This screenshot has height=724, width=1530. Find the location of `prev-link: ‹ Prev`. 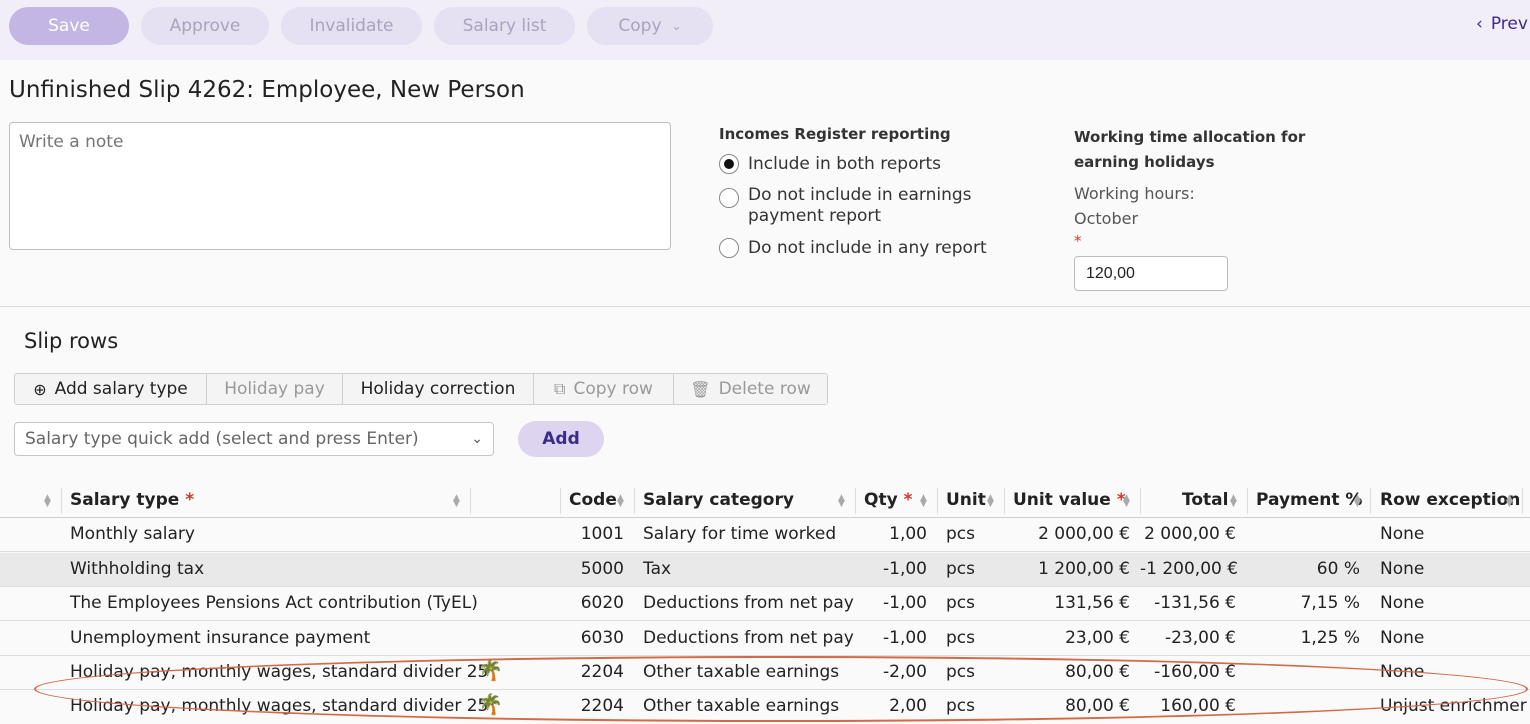

prev-link: ‹ Prev is located at coordinates (1502, 24).